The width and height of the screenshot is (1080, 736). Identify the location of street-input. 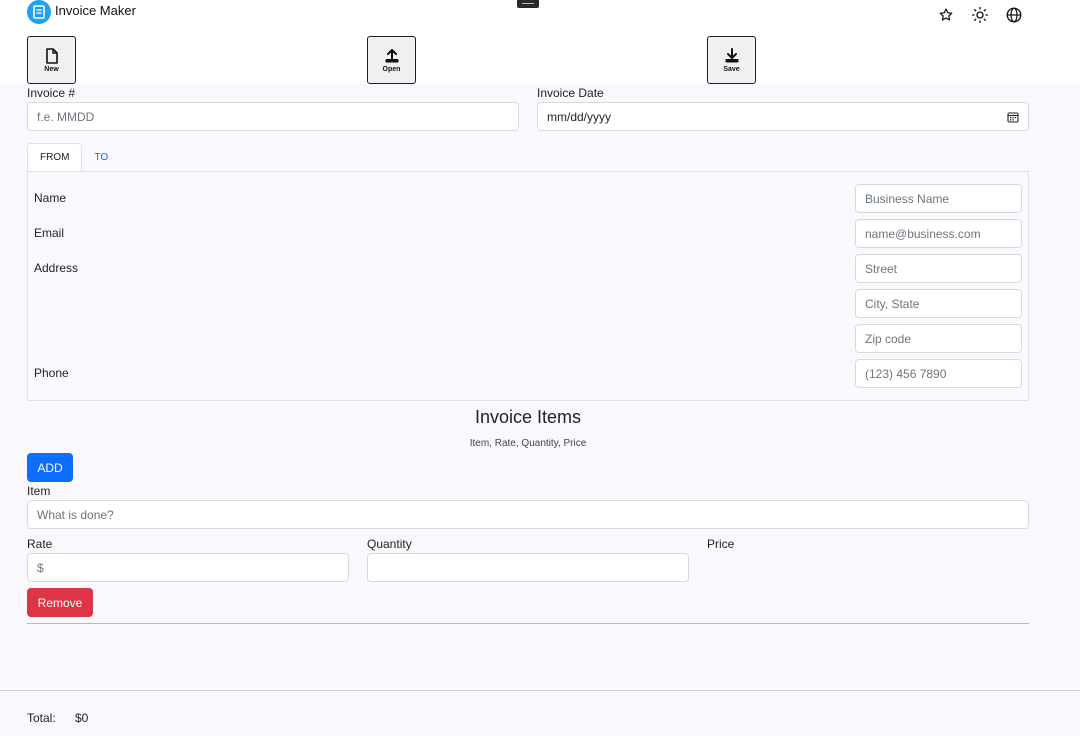
(938, 268).